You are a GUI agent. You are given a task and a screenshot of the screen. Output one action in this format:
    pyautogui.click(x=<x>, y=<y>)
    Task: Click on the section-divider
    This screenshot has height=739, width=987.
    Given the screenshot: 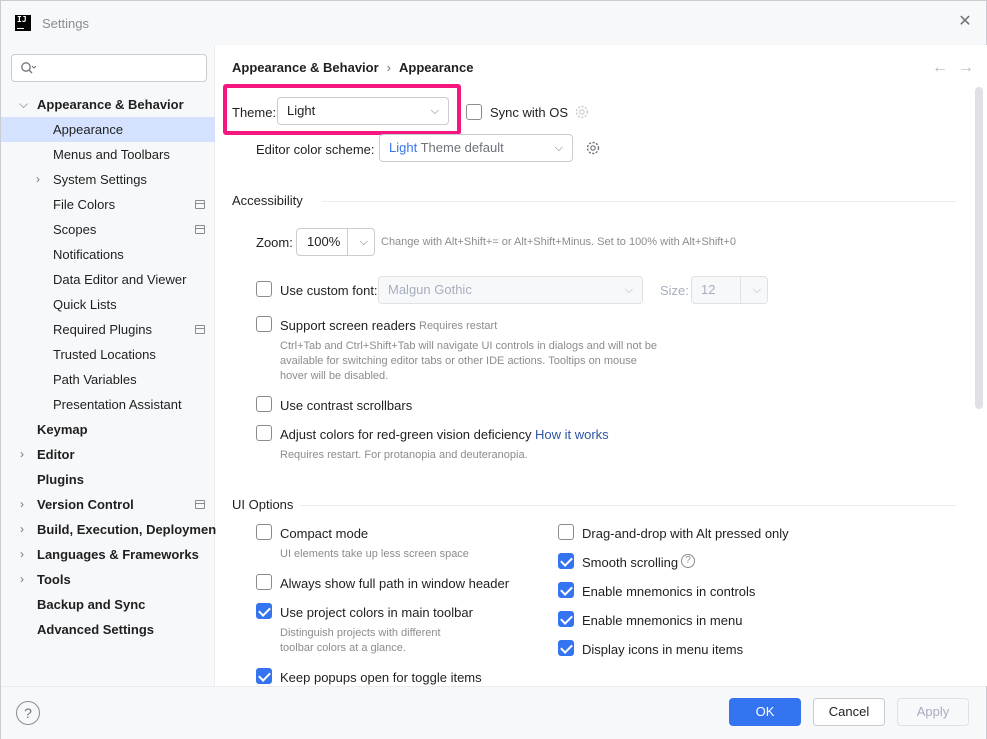 What is the action you would take?
    pyautogui.click(x=639, y=201)
    